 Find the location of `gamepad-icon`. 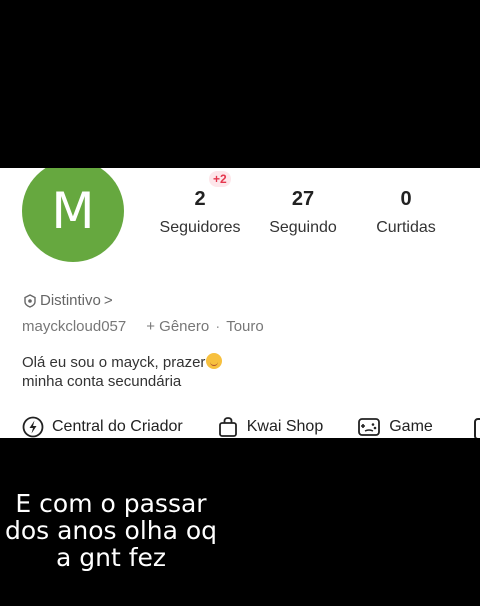

gamepad-icon is located at coordinates (369, 427).